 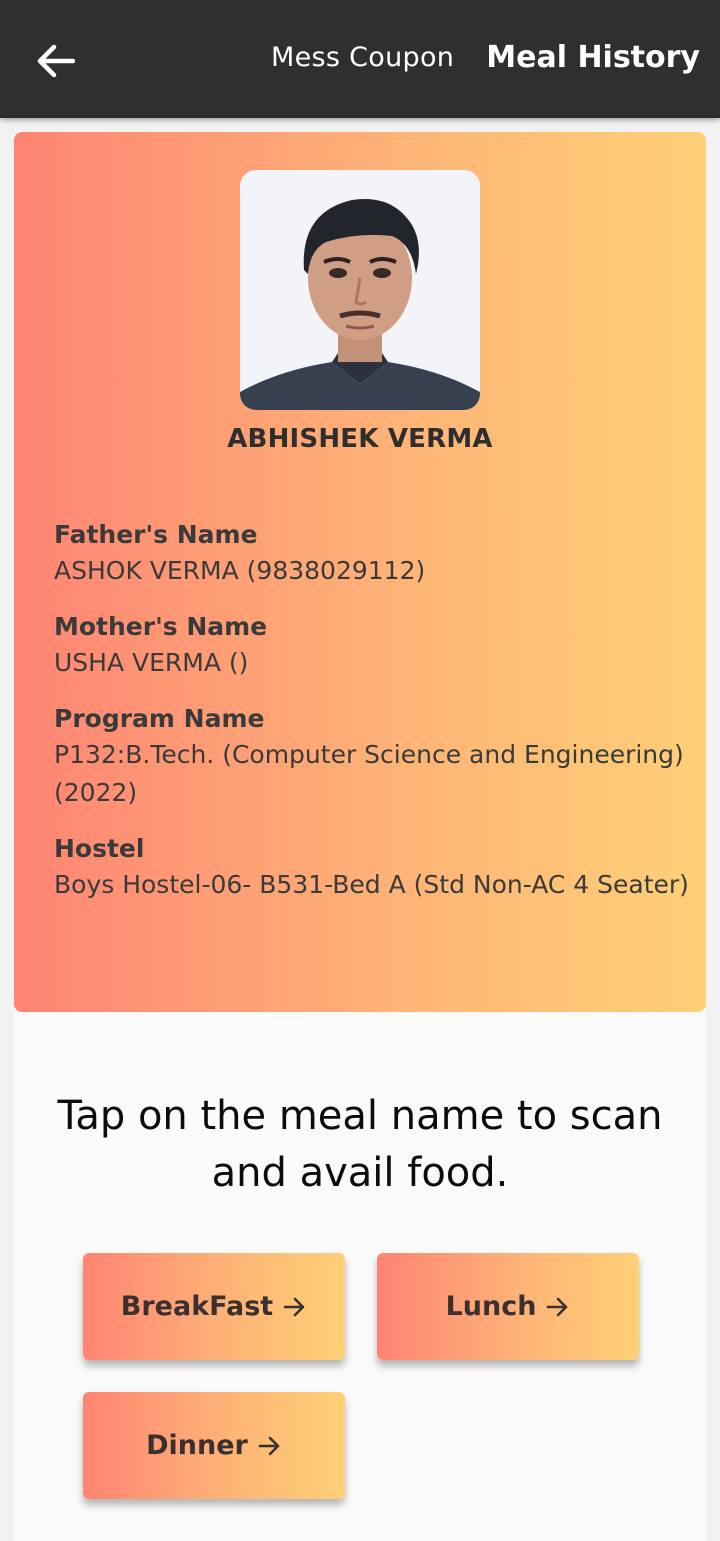 I want to click on breakfast-label: BreakFast, so click(x=197, y=1306).